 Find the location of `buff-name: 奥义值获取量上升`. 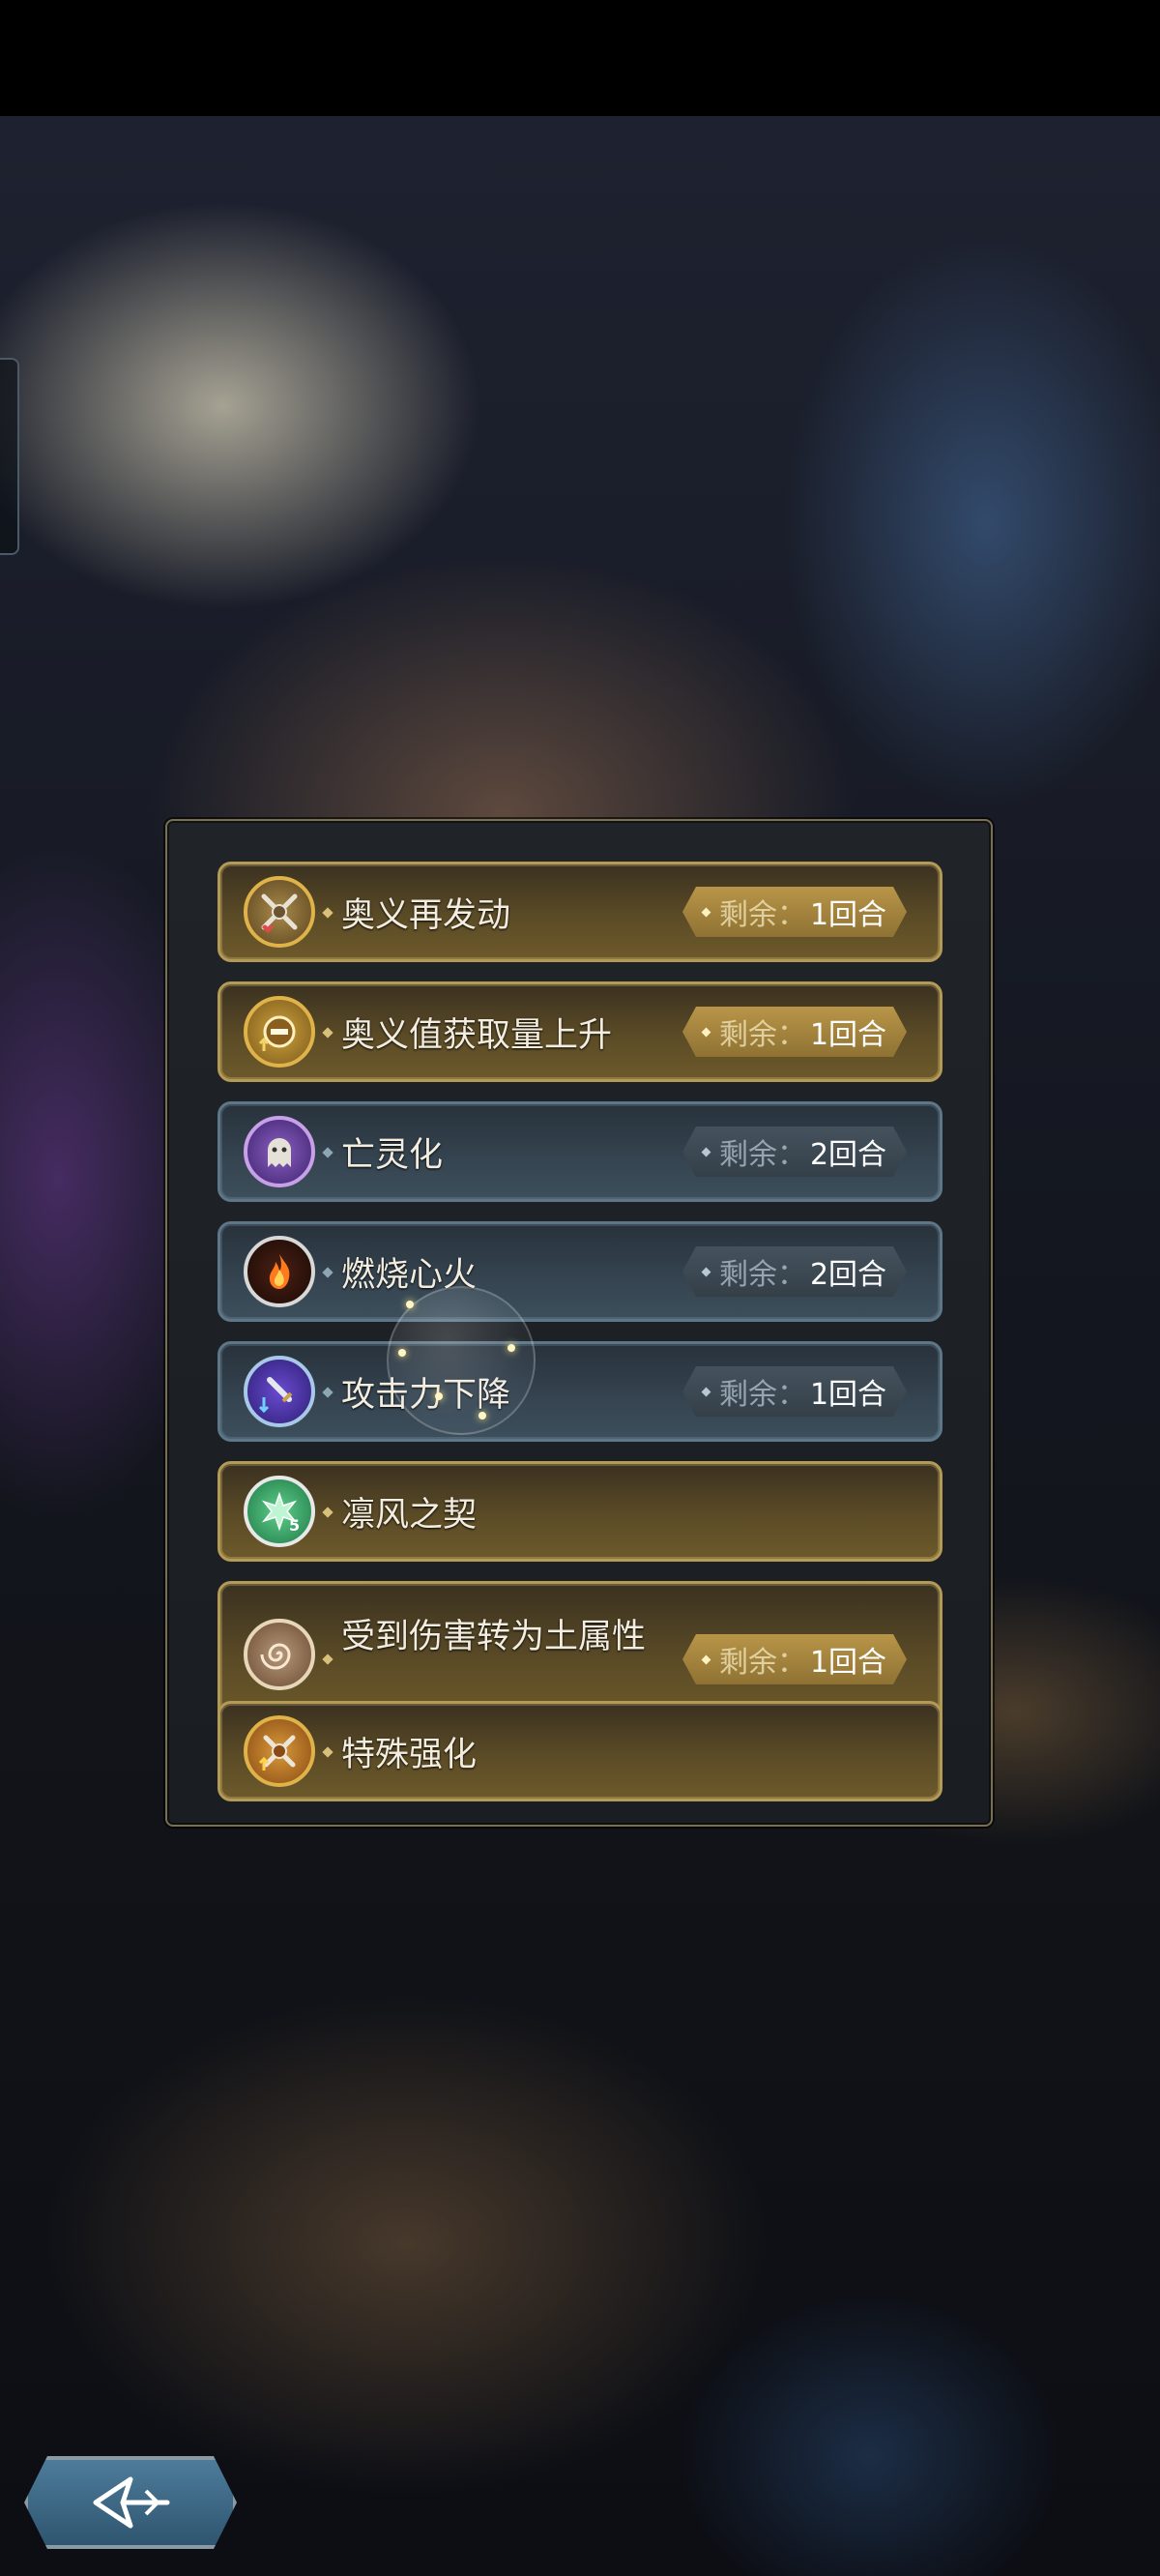

buff-name: 奥义值获取量上升 is located at coordinates (477, 1035).